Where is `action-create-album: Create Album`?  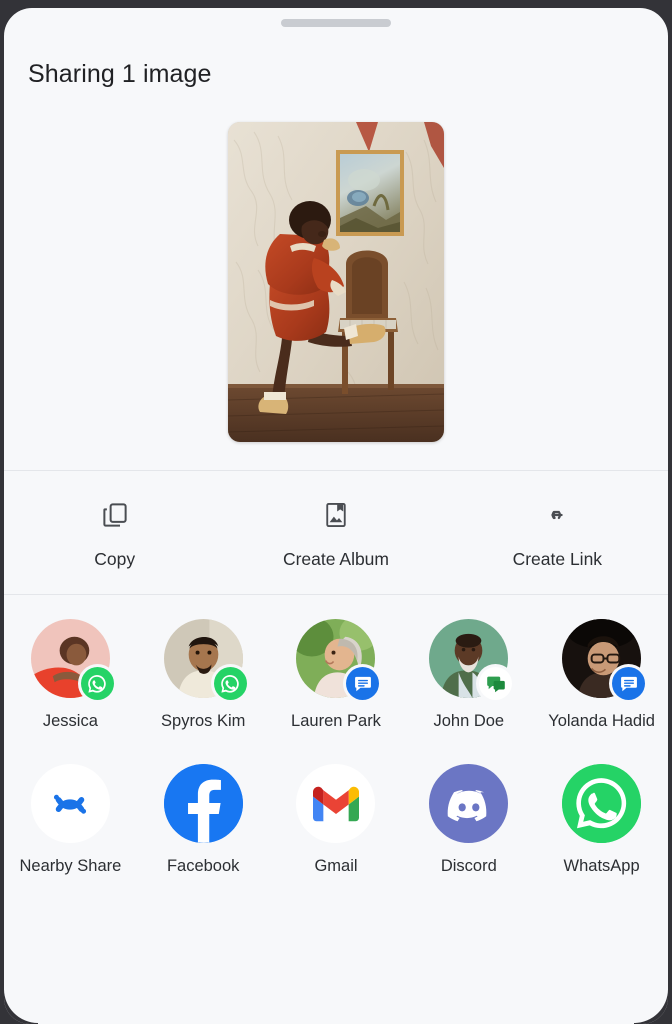
action-create-album: Create Album is located at coordinates (335, 534).